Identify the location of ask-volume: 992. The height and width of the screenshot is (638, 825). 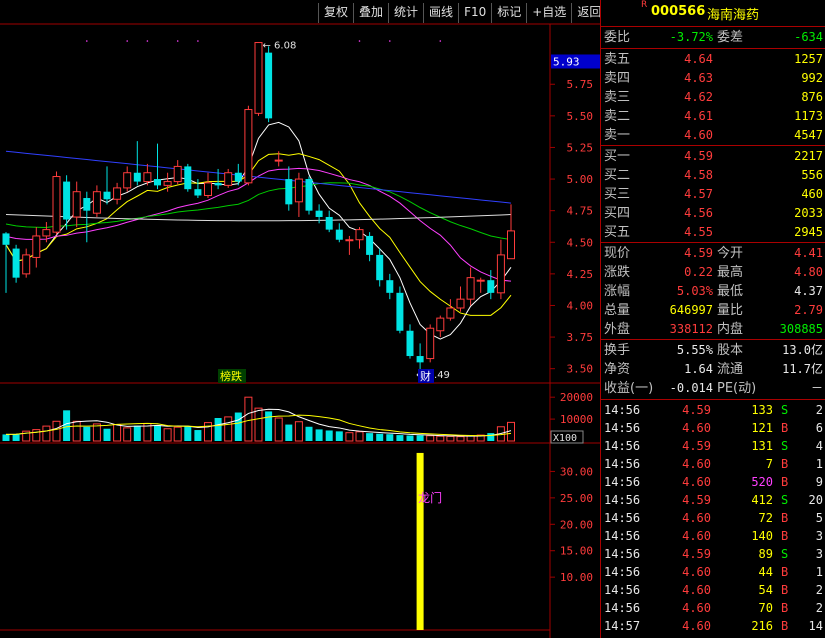
(812, 78).